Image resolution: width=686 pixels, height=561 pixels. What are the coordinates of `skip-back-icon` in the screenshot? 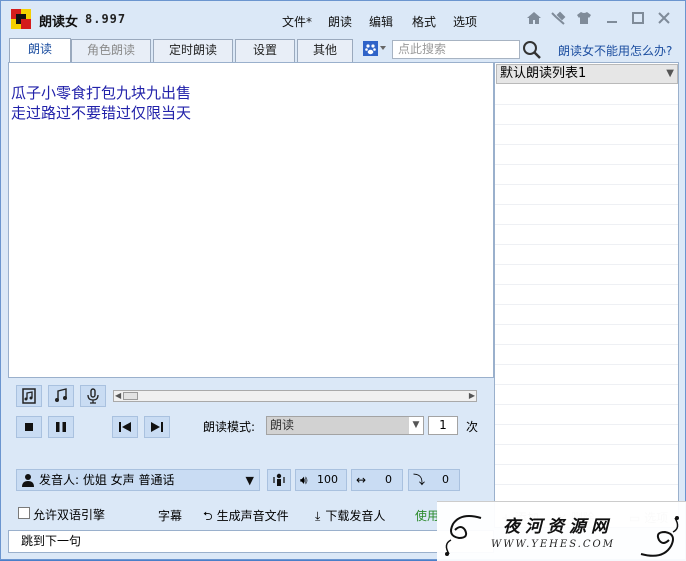 It's located at (125, 427).